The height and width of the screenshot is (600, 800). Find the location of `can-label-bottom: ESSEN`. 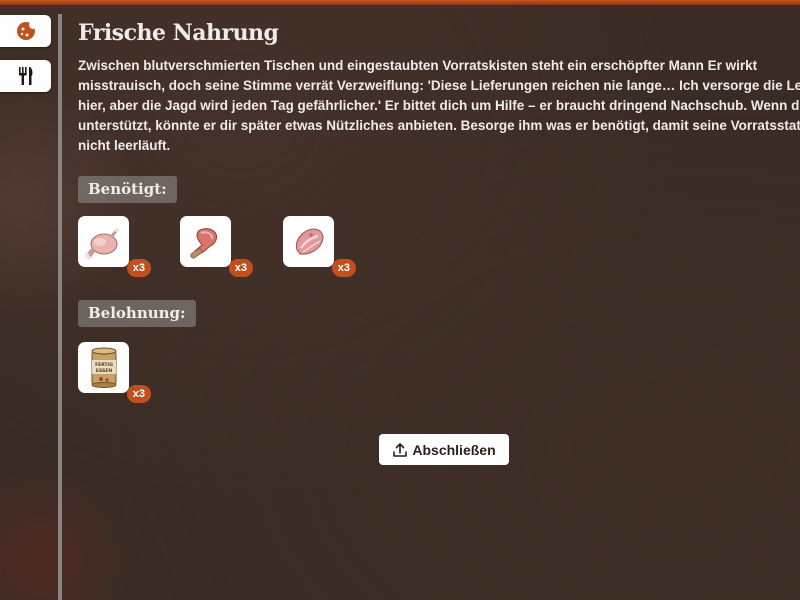

can-label-bottom: ESSEN is located at coordinates (103, 371).